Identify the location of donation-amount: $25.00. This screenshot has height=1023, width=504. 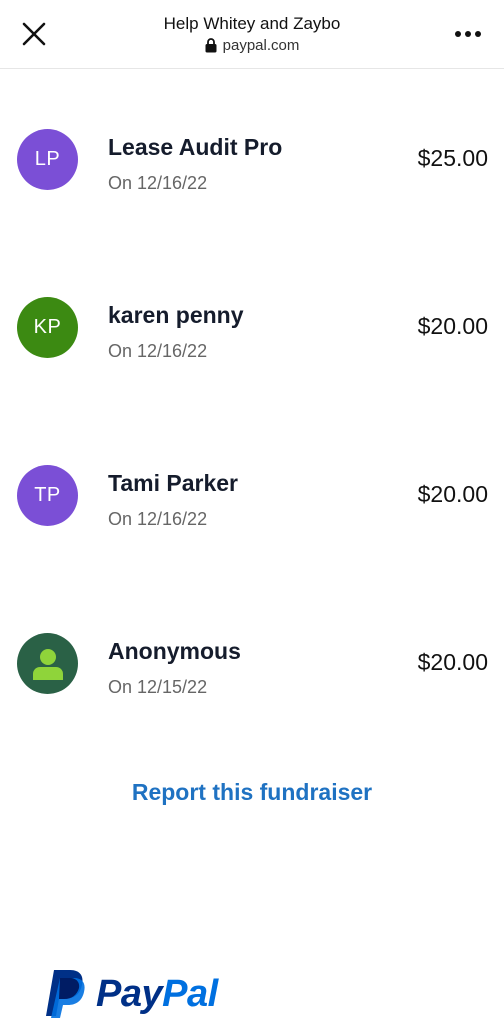
(452, 158).